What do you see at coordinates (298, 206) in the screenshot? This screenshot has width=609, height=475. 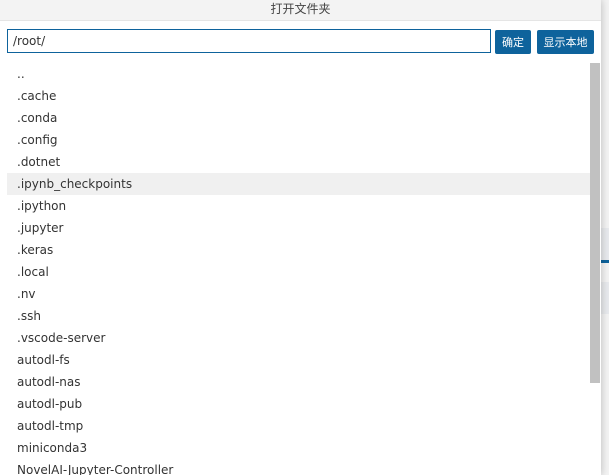 I see `folder-item: .ipython` at bounding box center [298, 206].